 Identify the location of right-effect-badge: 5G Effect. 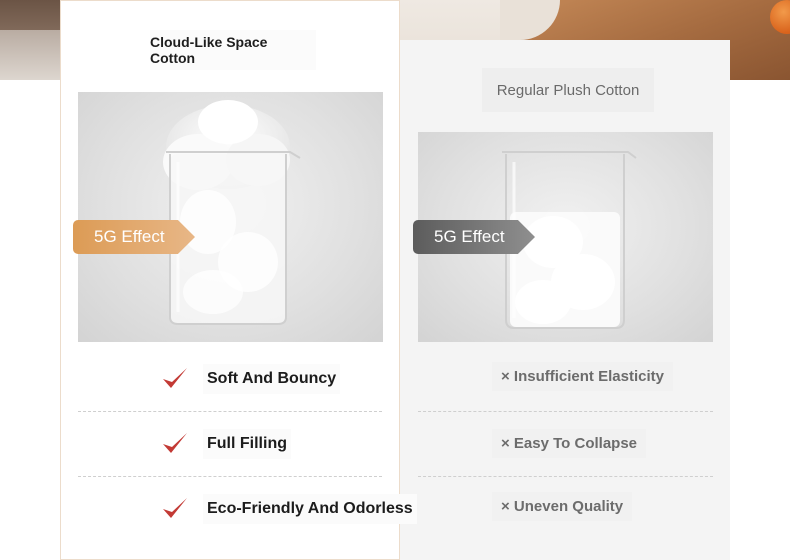
(474, 237).